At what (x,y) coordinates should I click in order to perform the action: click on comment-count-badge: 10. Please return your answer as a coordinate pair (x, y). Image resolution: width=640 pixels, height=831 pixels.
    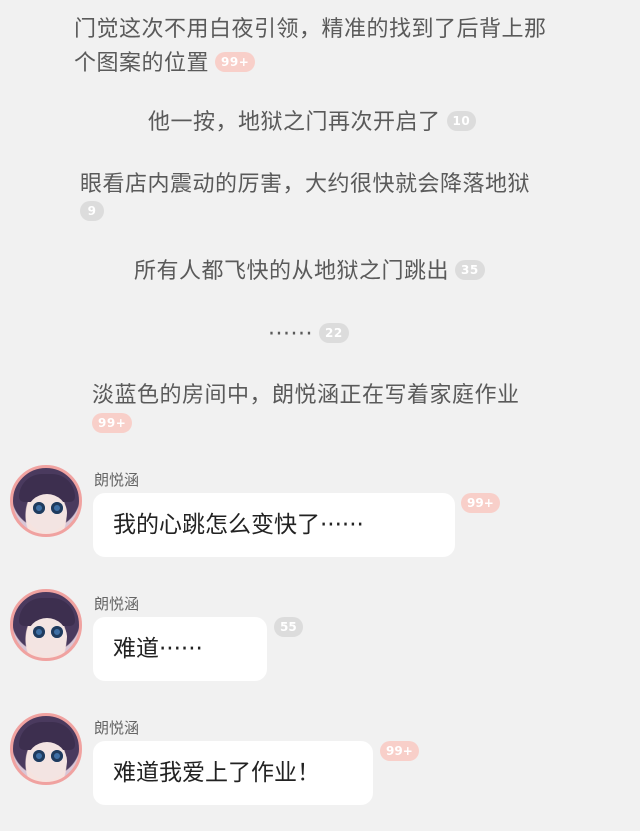
    Looking at the image, I should click on (461, 121).